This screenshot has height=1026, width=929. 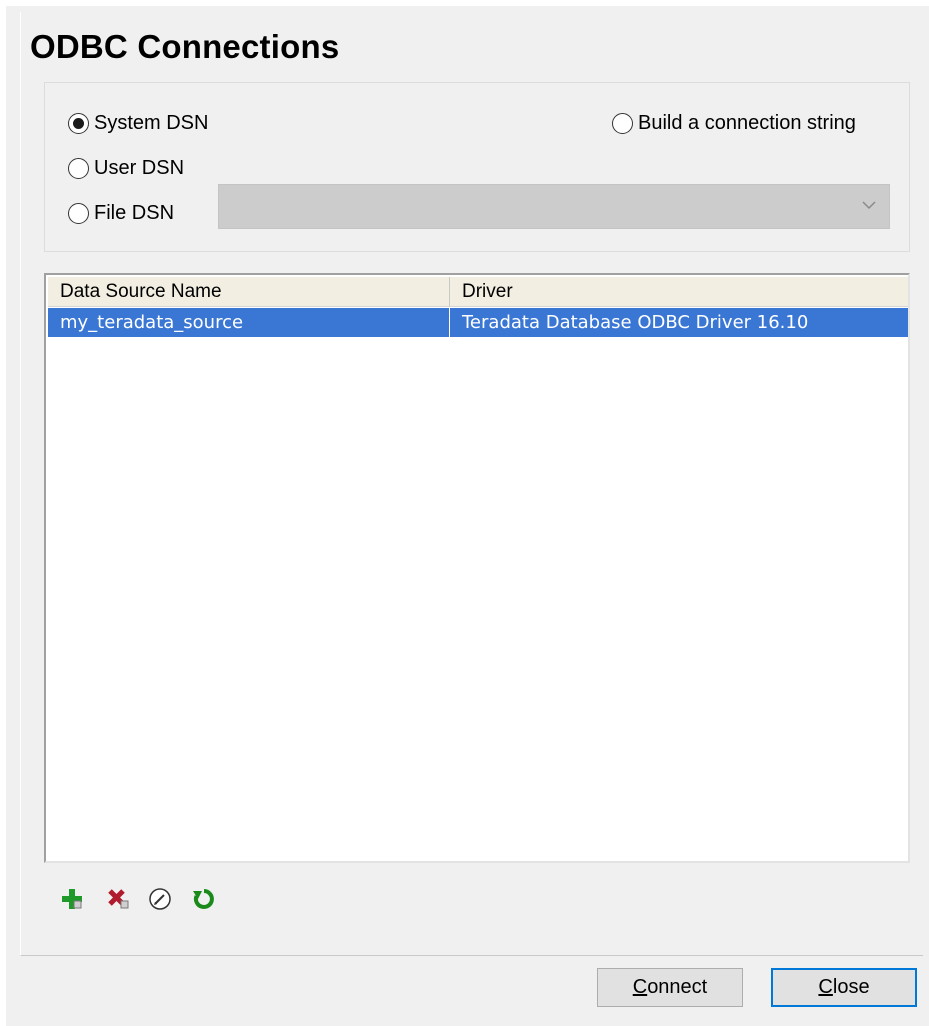 What do you see at coordinates (185, 46) in the screenshot?
I see `page-title: ODBC Connections` at bounding box center [185, 46].